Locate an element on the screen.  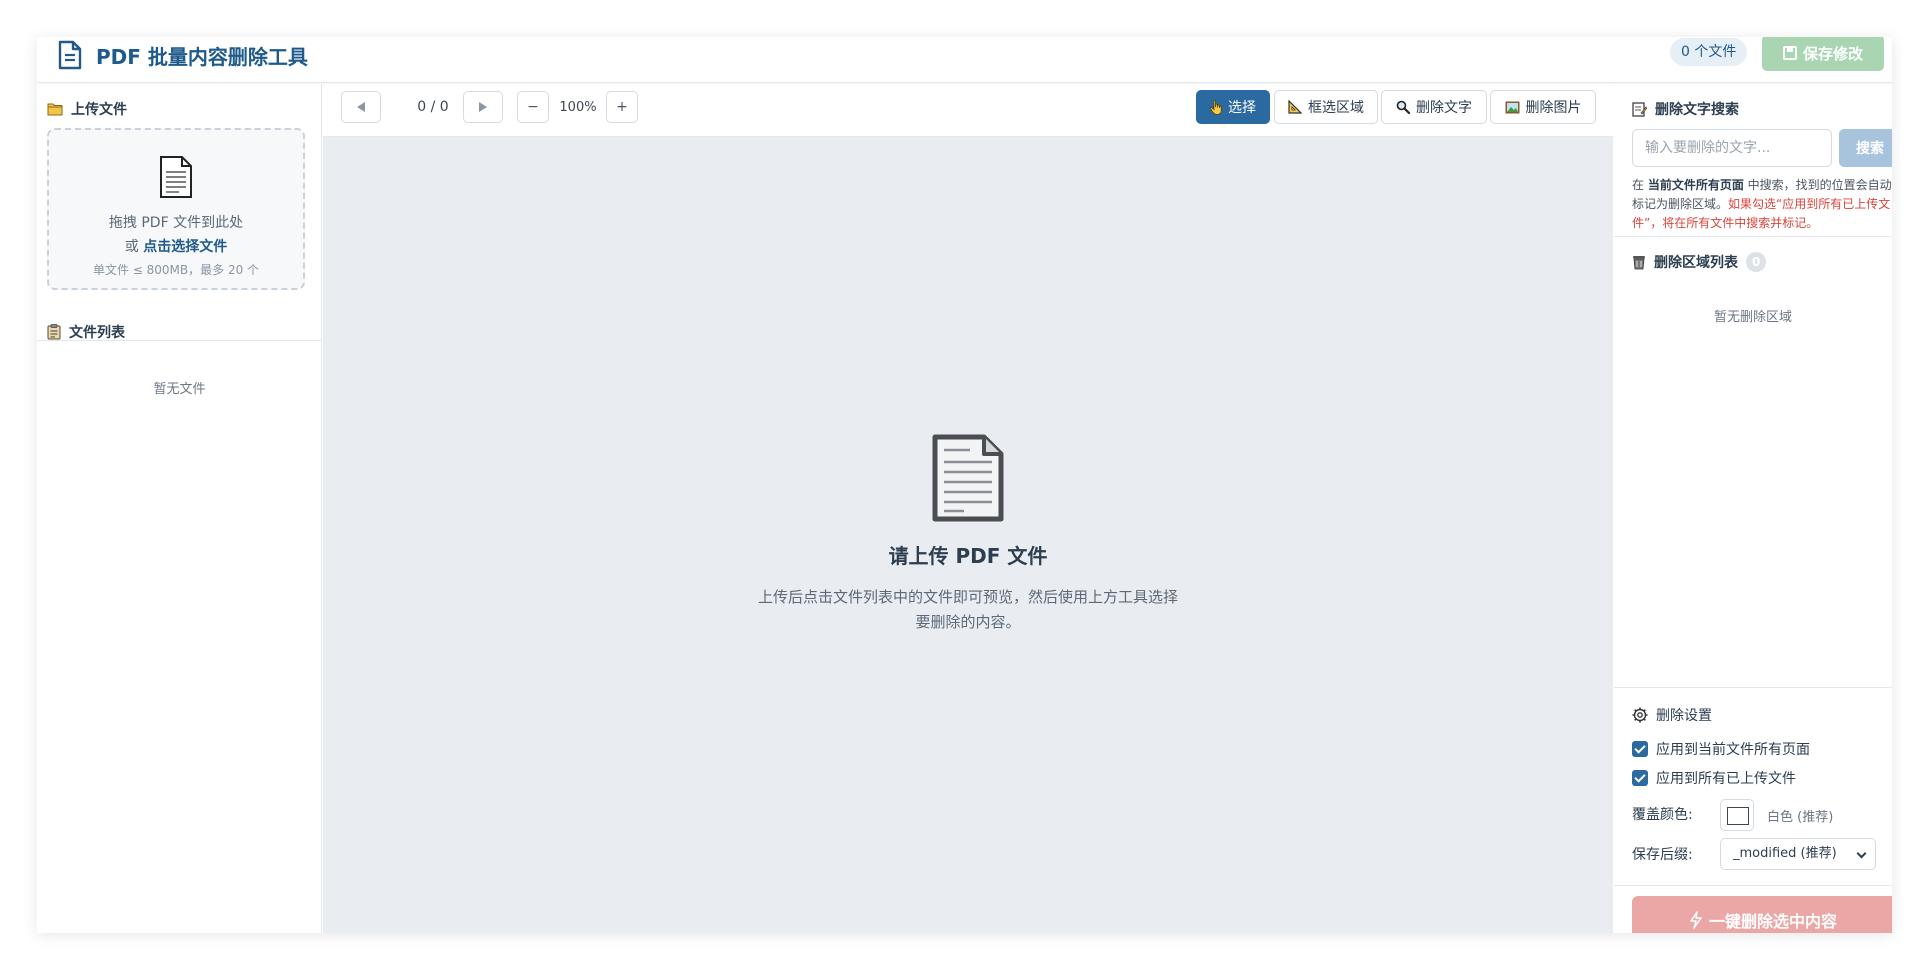
upload-section-title: 上传文件 is located at coordinates (87, 109).